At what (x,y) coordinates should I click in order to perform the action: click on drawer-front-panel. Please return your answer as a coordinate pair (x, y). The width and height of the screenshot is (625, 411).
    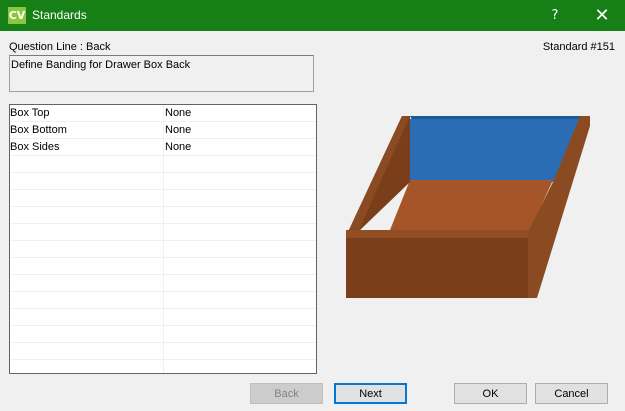
    Looking at the image, I should click on (437, 265).